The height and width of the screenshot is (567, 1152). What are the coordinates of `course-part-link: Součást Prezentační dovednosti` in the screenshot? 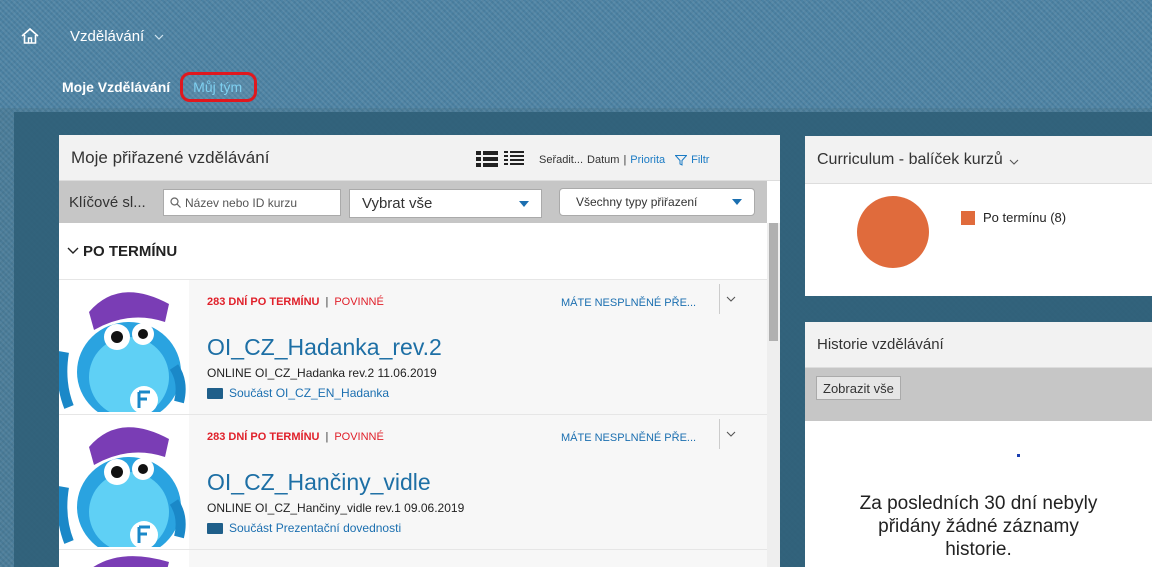 It's located at (304, 528).